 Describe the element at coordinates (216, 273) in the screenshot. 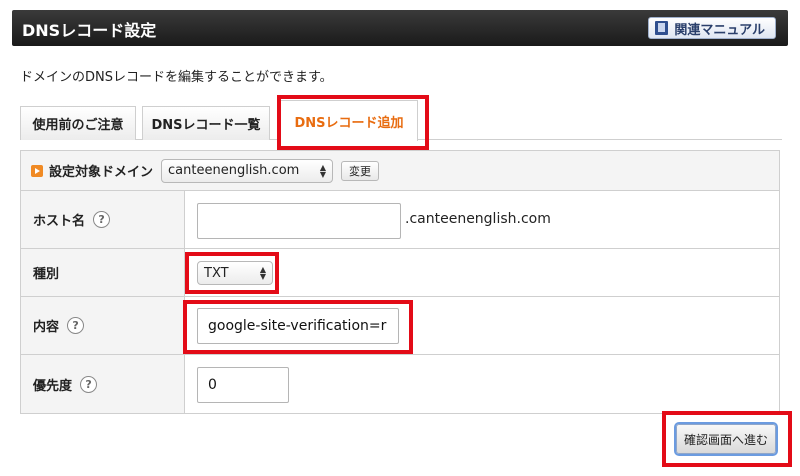

I see `record-type-value: TXT` at that location.